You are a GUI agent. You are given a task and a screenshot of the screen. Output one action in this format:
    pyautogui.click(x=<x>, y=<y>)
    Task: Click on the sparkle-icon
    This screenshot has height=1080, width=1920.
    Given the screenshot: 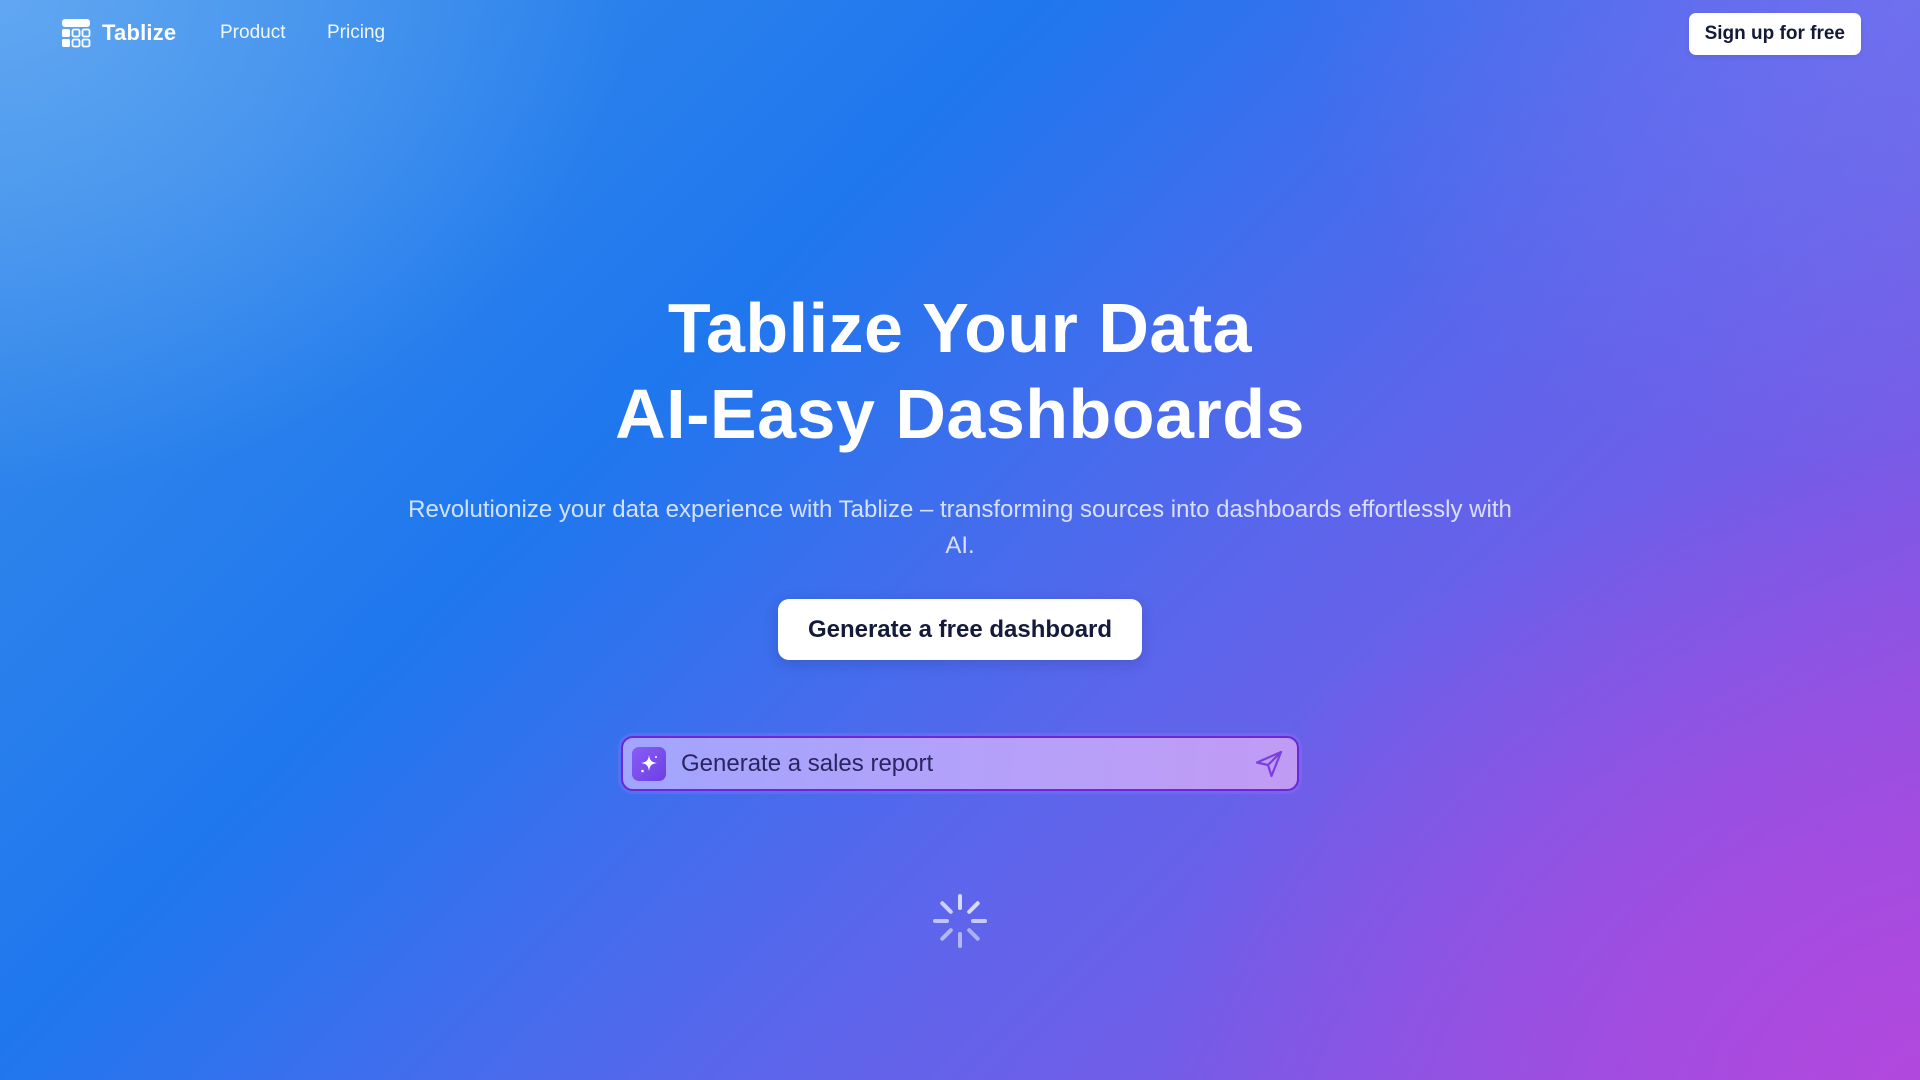 What is the action you would take?
    pyautogui.click(x=649, y=763)
    